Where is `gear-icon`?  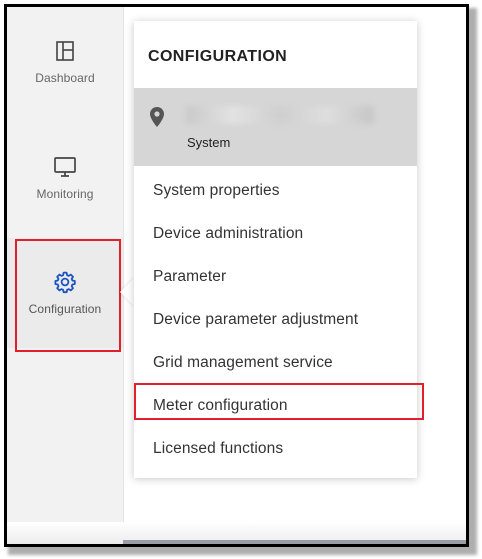 gear-icon is located at coordinates (65, 282).